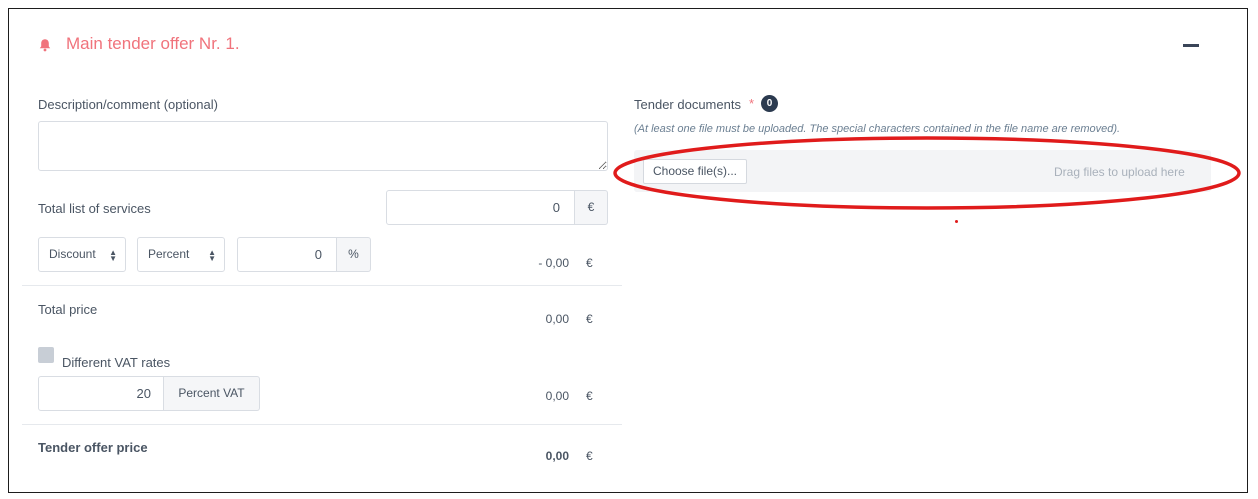 The image size is (1258, 499). What do you see at coordinates (557, 396) in the screenshot?
I see `vat-amount: 0,00` at bounding box center [557, 396].